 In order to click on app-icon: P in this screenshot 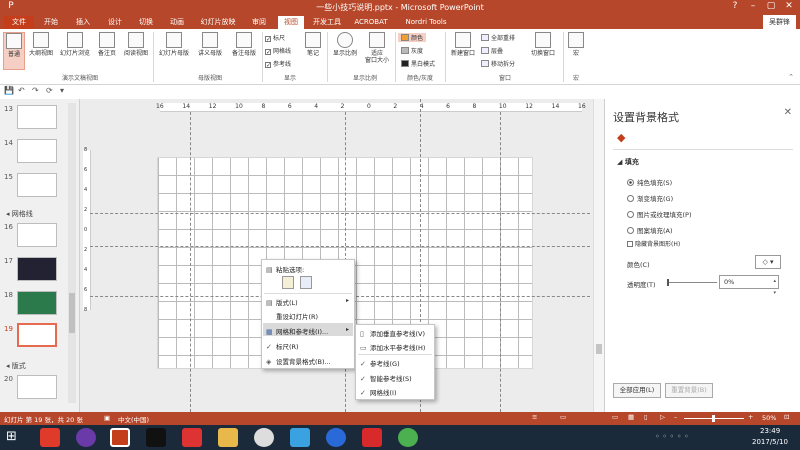, I will do `click(11, 6)`.